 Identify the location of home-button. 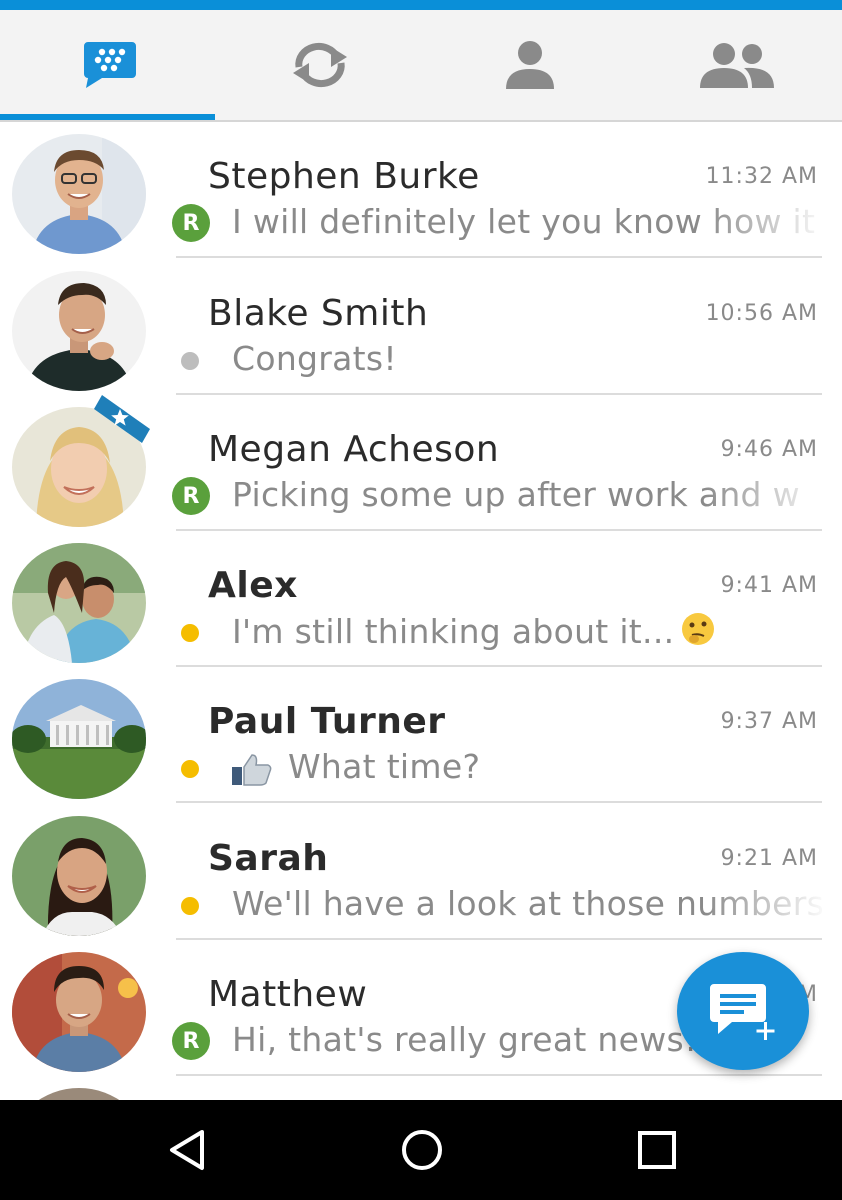
(422, 1150).